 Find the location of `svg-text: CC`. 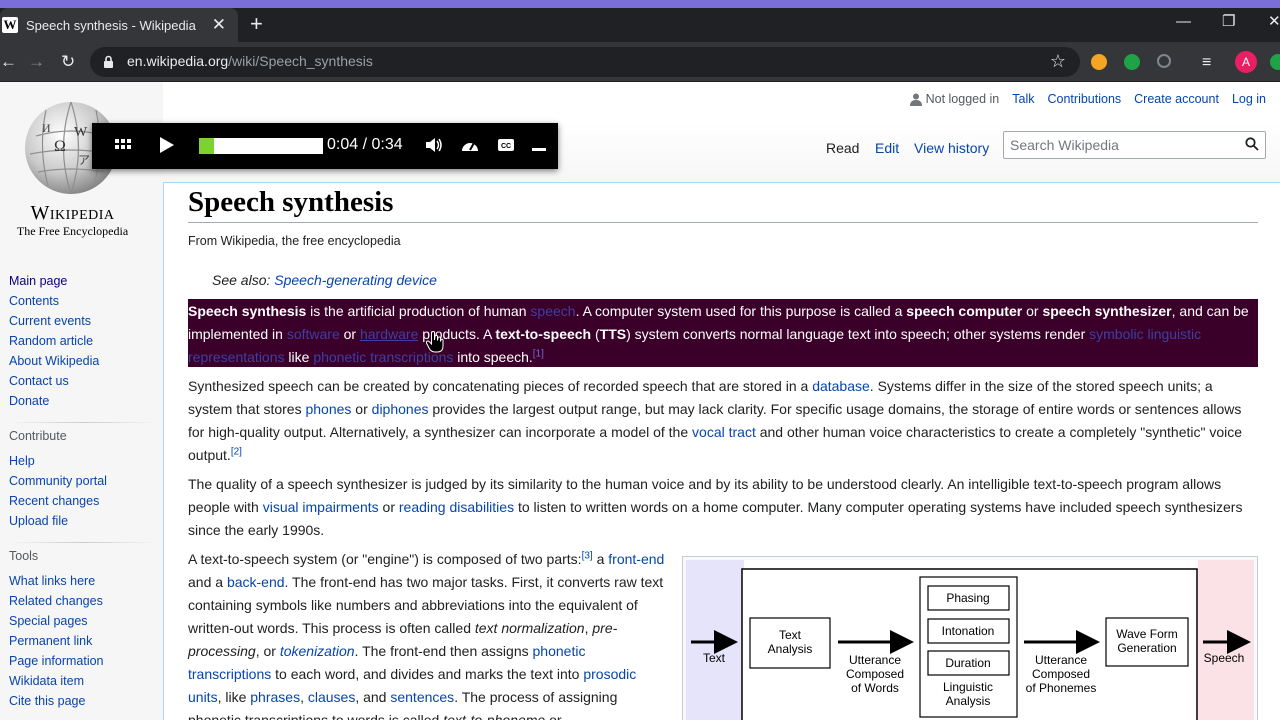

svg-text: CC is located at coordinates (506, 146).